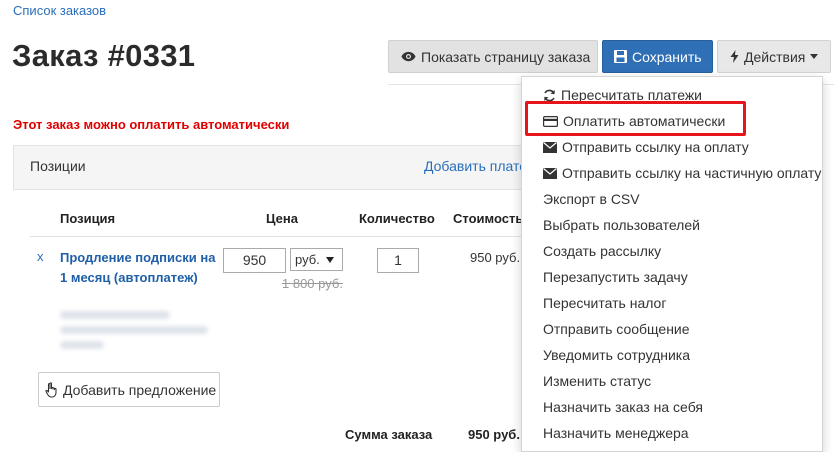  What do you see at coordinates (550, 121) in the screenshot?
I see `credit-card-icon` at bounding box center [550, 121].